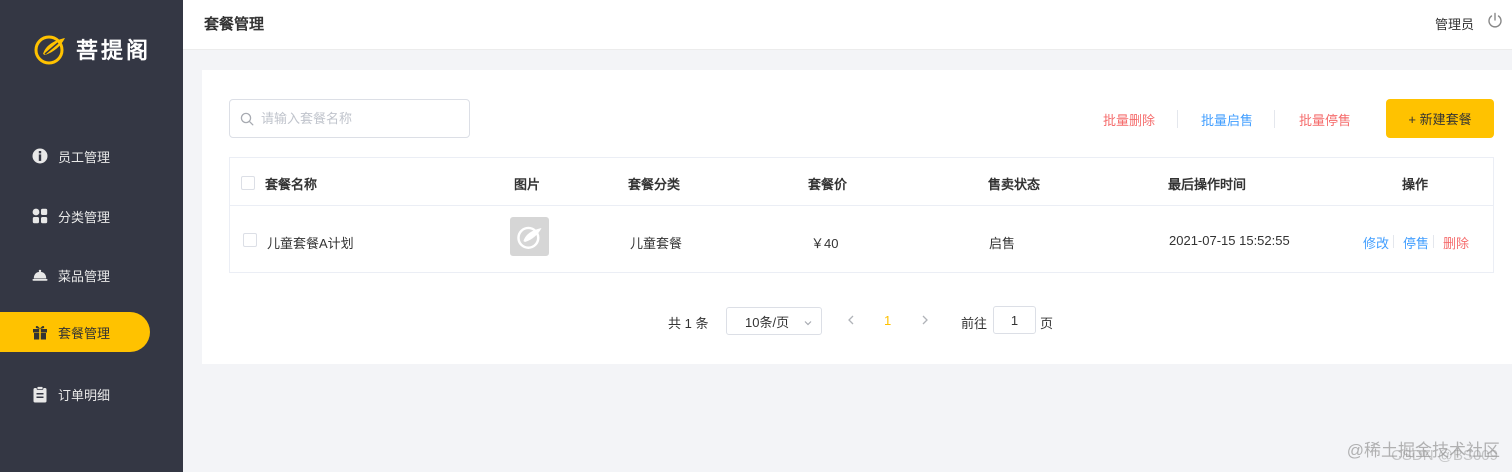  I want to click on category-grid-icon, so click(40, 216).